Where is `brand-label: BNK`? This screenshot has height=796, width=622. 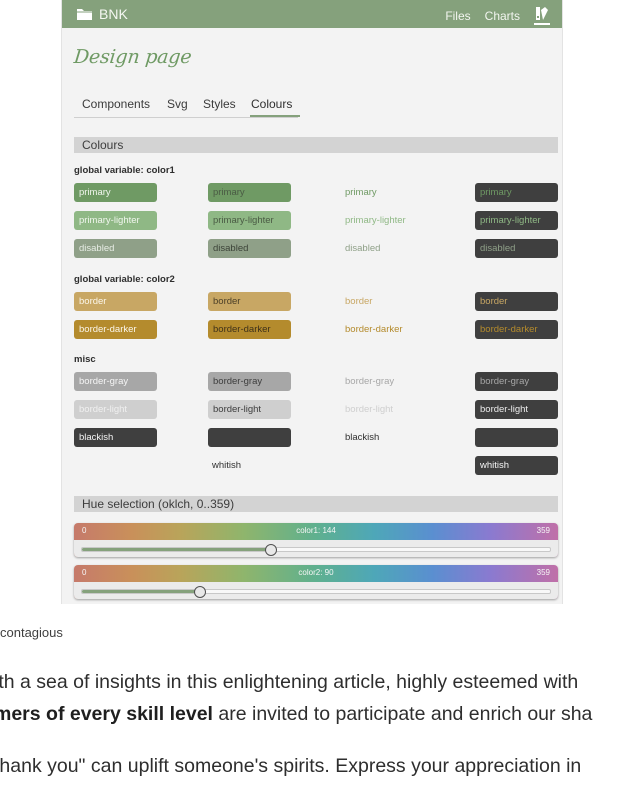 brand-label: BNK is located at coordinates (113, 14).